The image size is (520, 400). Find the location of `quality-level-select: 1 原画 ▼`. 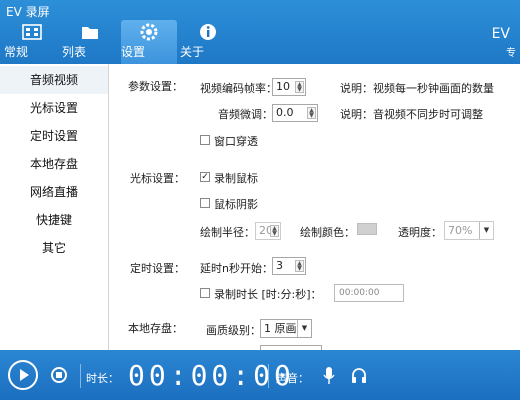

quality-level-select: 1 原画 ▼ is located at coordinates (286, 328).